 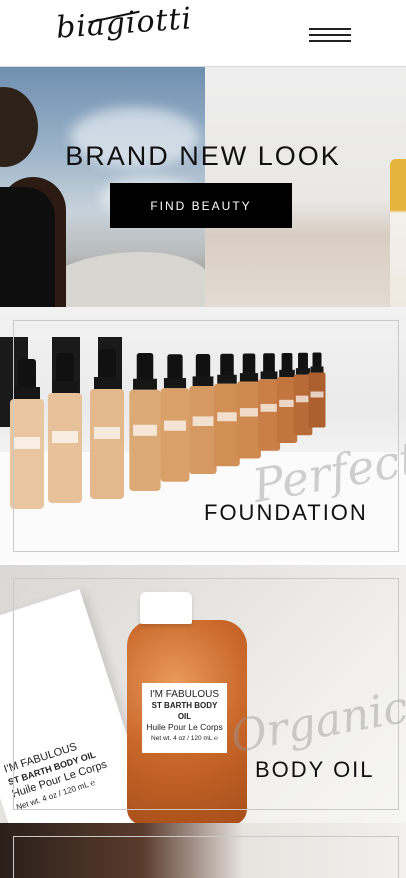 I want to click on body-oil-caption: BODY OIL, so click(x=315, y=769).